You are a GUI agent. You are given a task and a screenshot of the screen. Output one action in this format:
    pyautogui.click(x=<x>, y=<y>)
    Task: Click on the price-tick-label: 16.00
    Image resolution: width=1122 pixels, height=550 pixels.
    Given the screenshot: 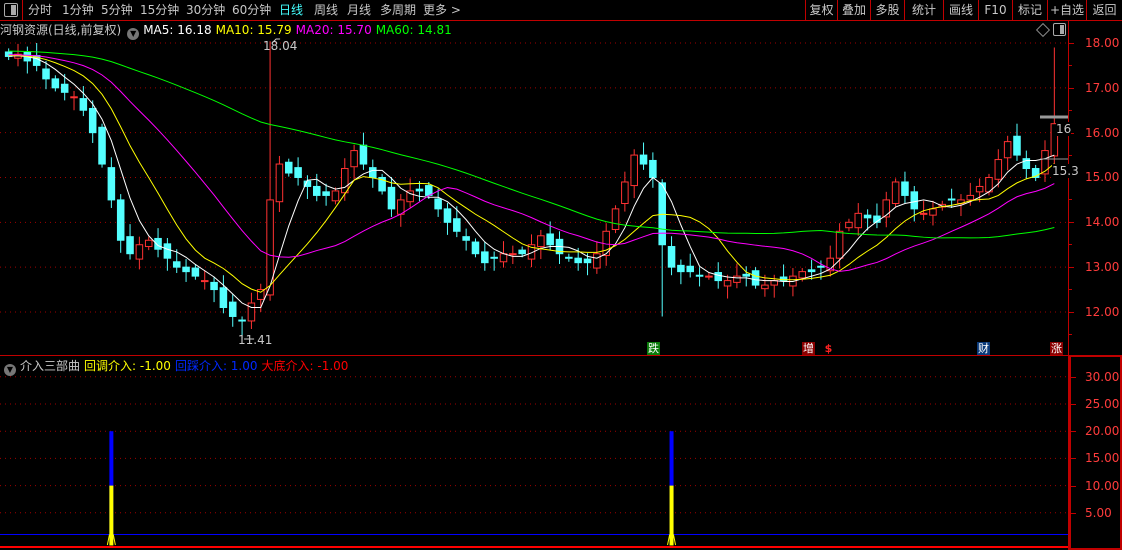 What is the action you would take?
    pyautogui.click(x=1102, y=132)
    